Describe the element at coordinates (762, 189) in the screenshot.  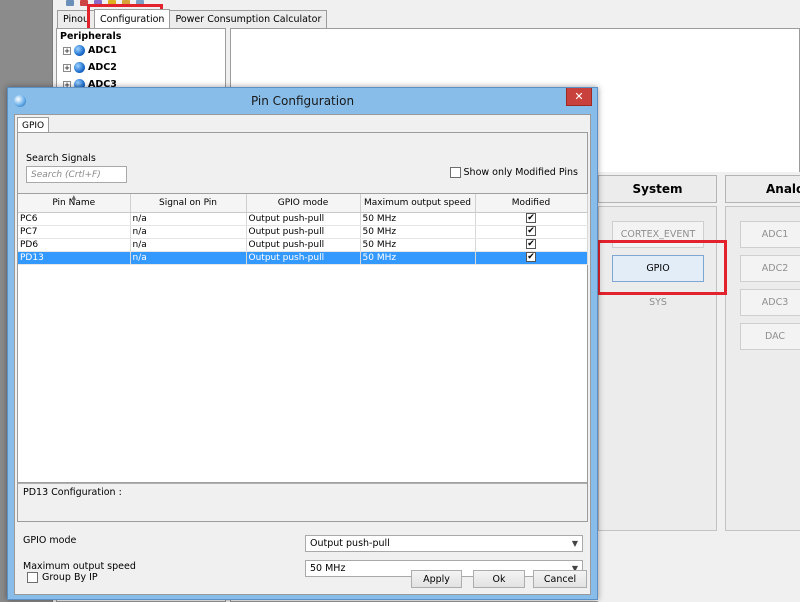
I see `analog-category-header: Analog` at that location.